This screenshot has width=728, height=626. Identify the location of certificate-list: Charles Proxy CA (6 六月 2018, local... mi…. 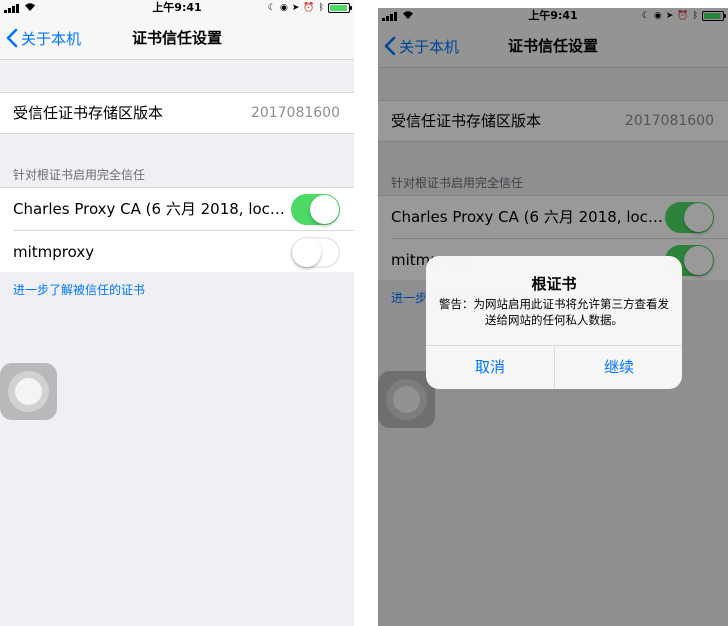
(177, 229).